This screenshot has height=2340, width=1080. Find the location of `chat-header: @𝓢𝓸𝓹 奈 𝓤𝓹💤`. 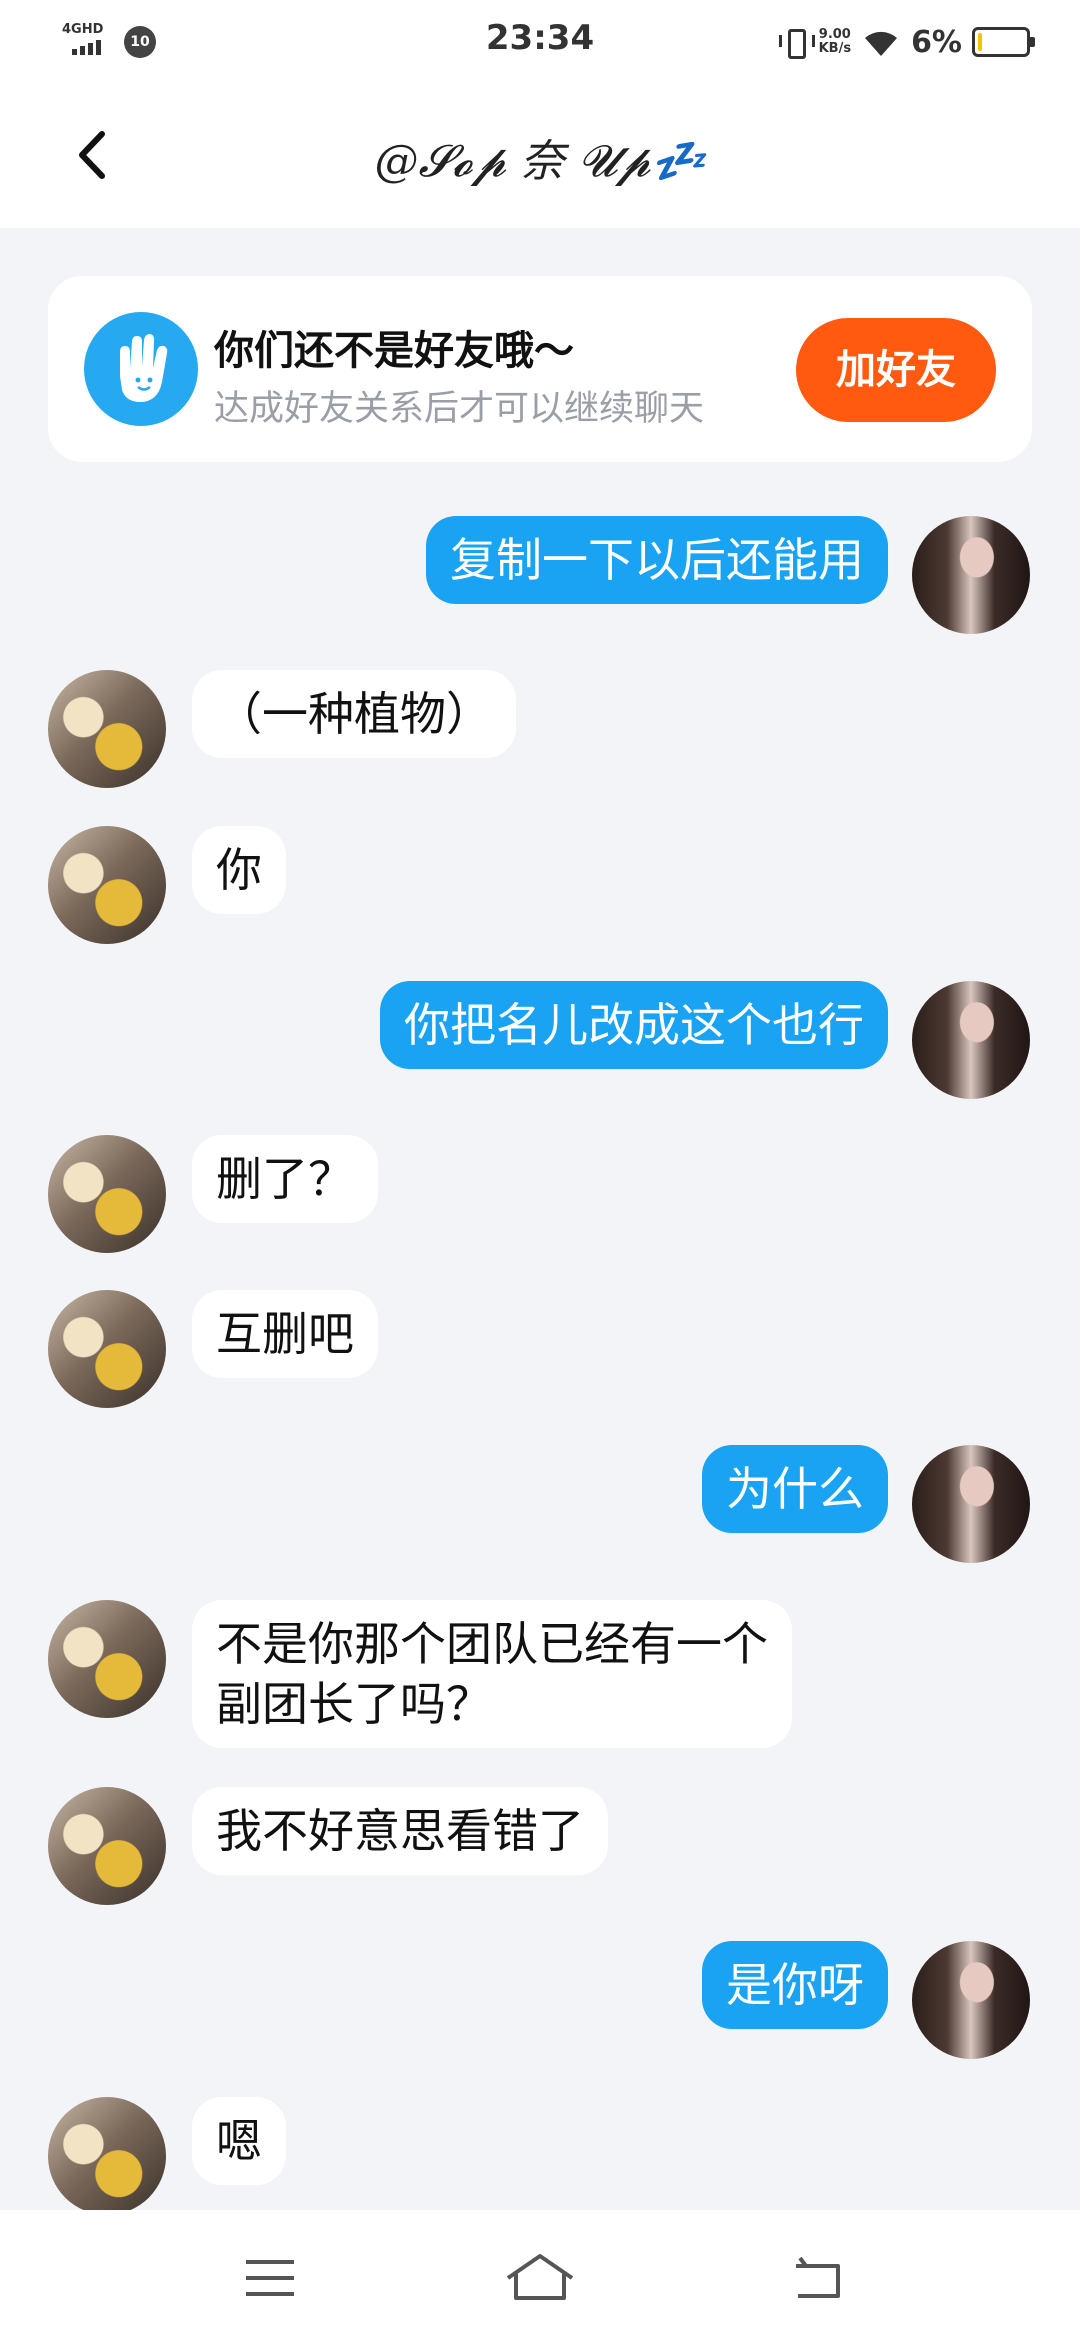

chat-header: @𝓢𝓸𝓹 奈 𝓤𝓹💤 is located at coordinates (540, 154).